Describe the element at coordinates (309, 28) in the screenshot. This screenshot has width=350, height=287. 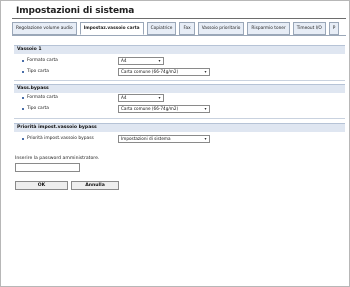
I see `tab-io-timeout: Timeout I/O` at that location.